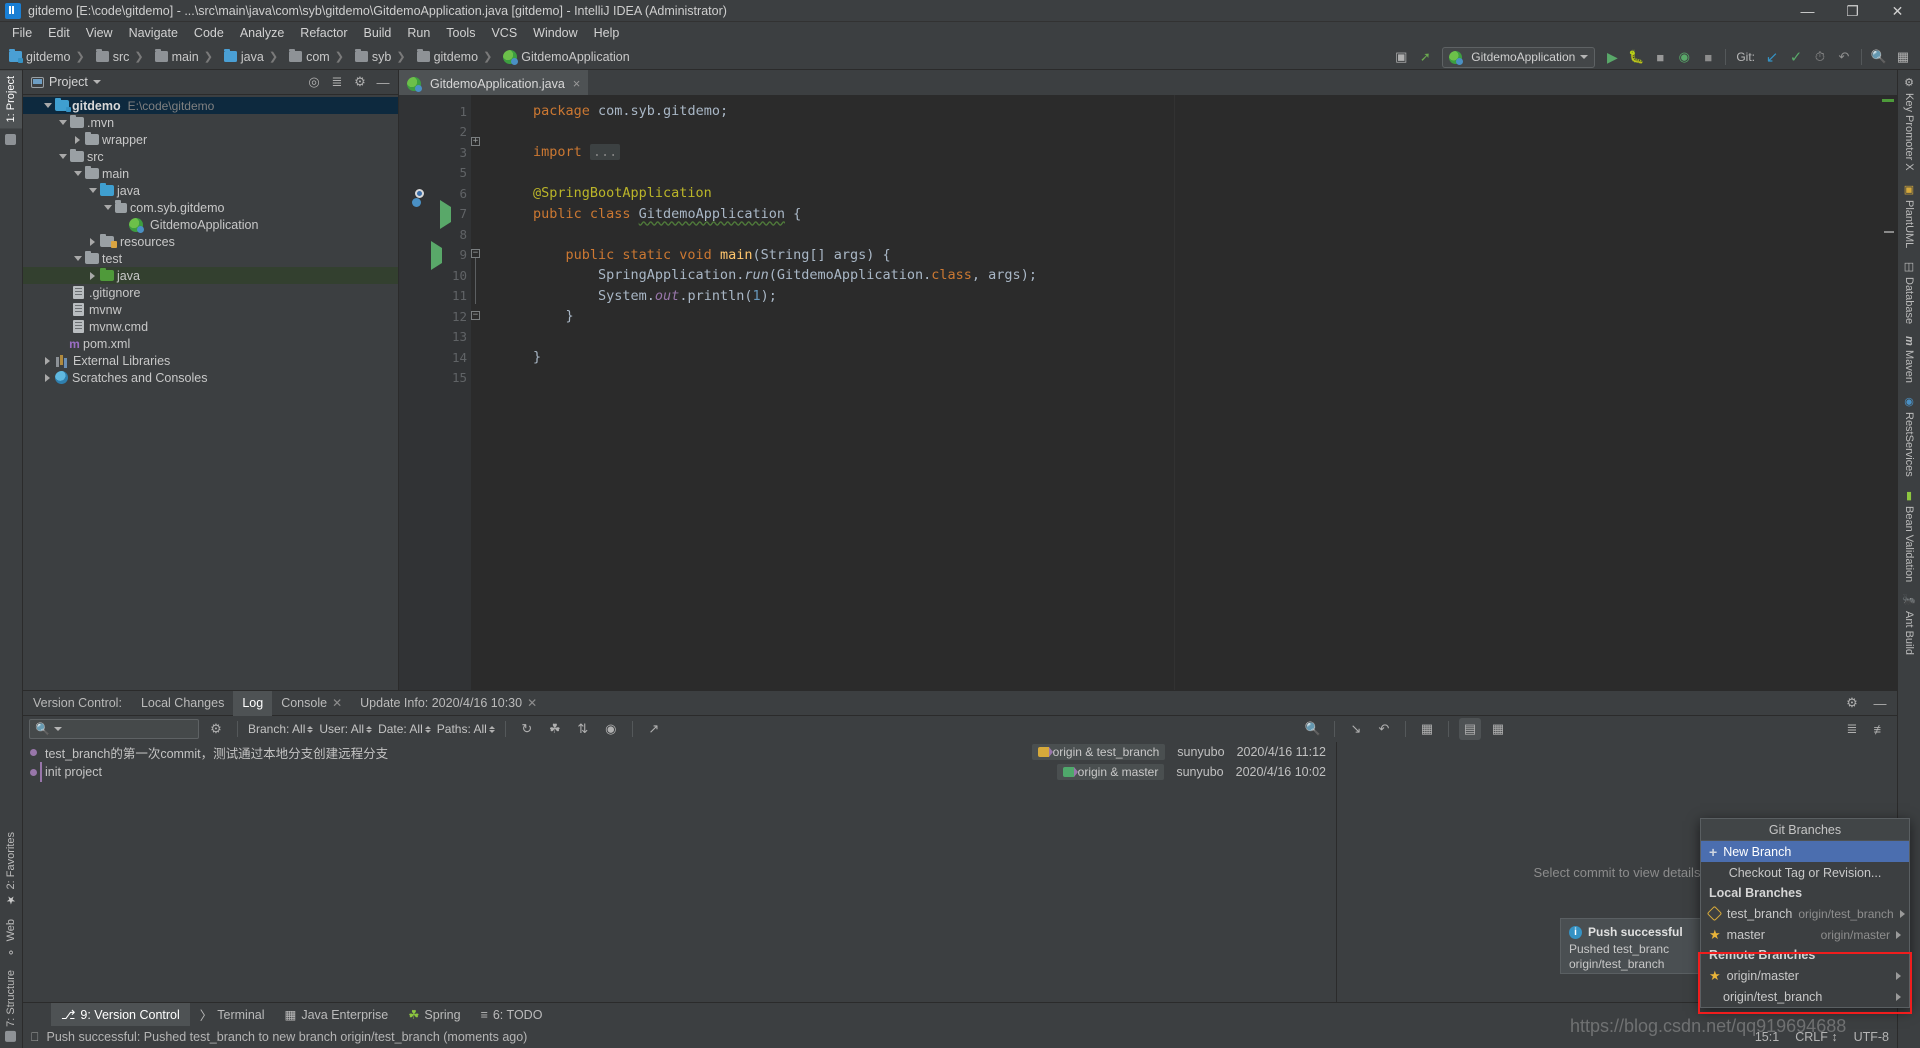 Image resolution: width=1920 pixels, height=1048 pixels. Describe the element at coordinates (1852, 11) in the screenshot. I see `maximize-button: ❐` at that location.